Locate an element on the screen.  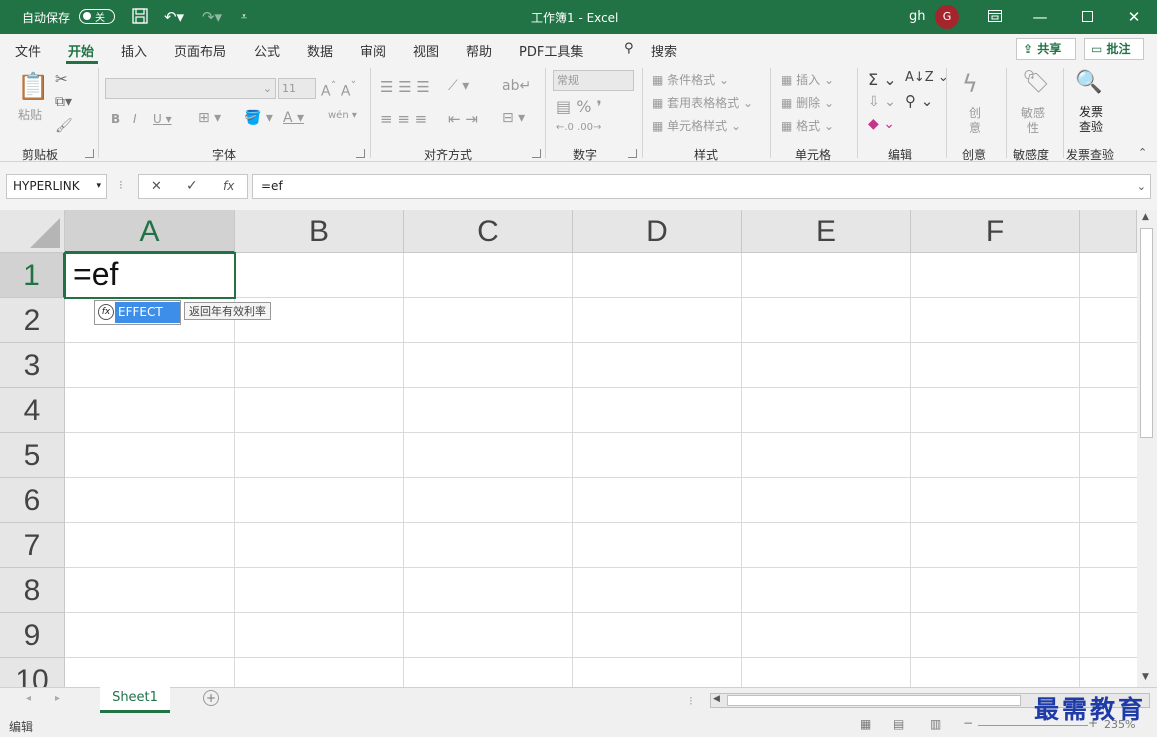
prev-sheet-icon: ◂ is located at coordinates (28, 698).